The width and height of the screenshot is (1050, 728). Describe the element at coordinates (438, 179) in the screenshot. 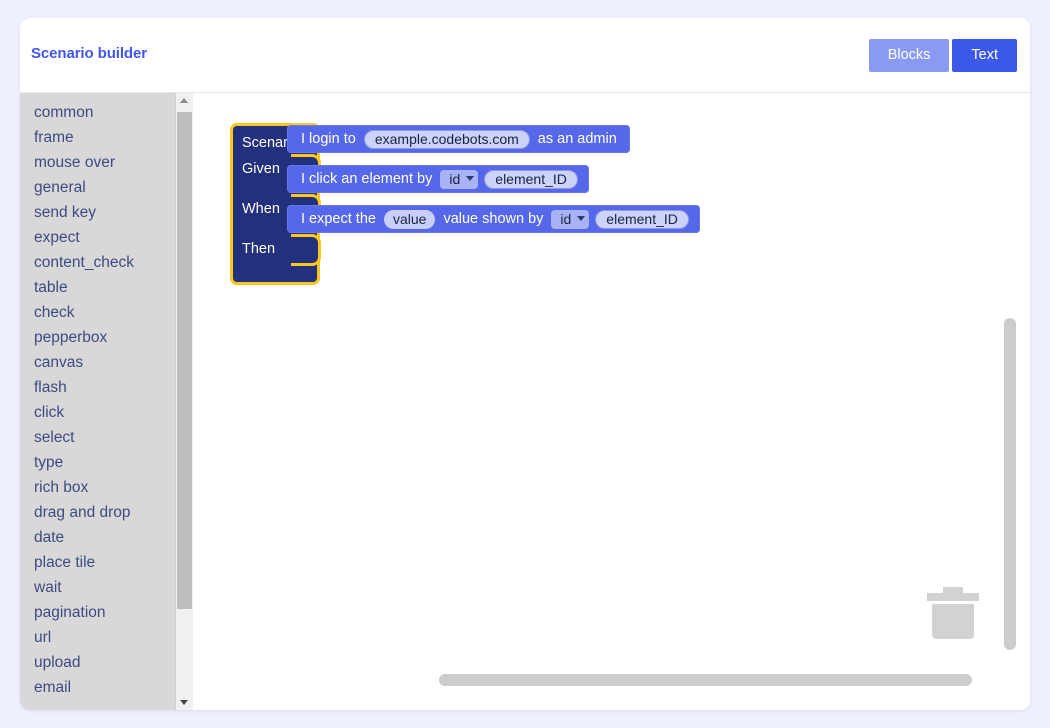

I see `when-statement-block: I click an element by id element_ID` at that location.